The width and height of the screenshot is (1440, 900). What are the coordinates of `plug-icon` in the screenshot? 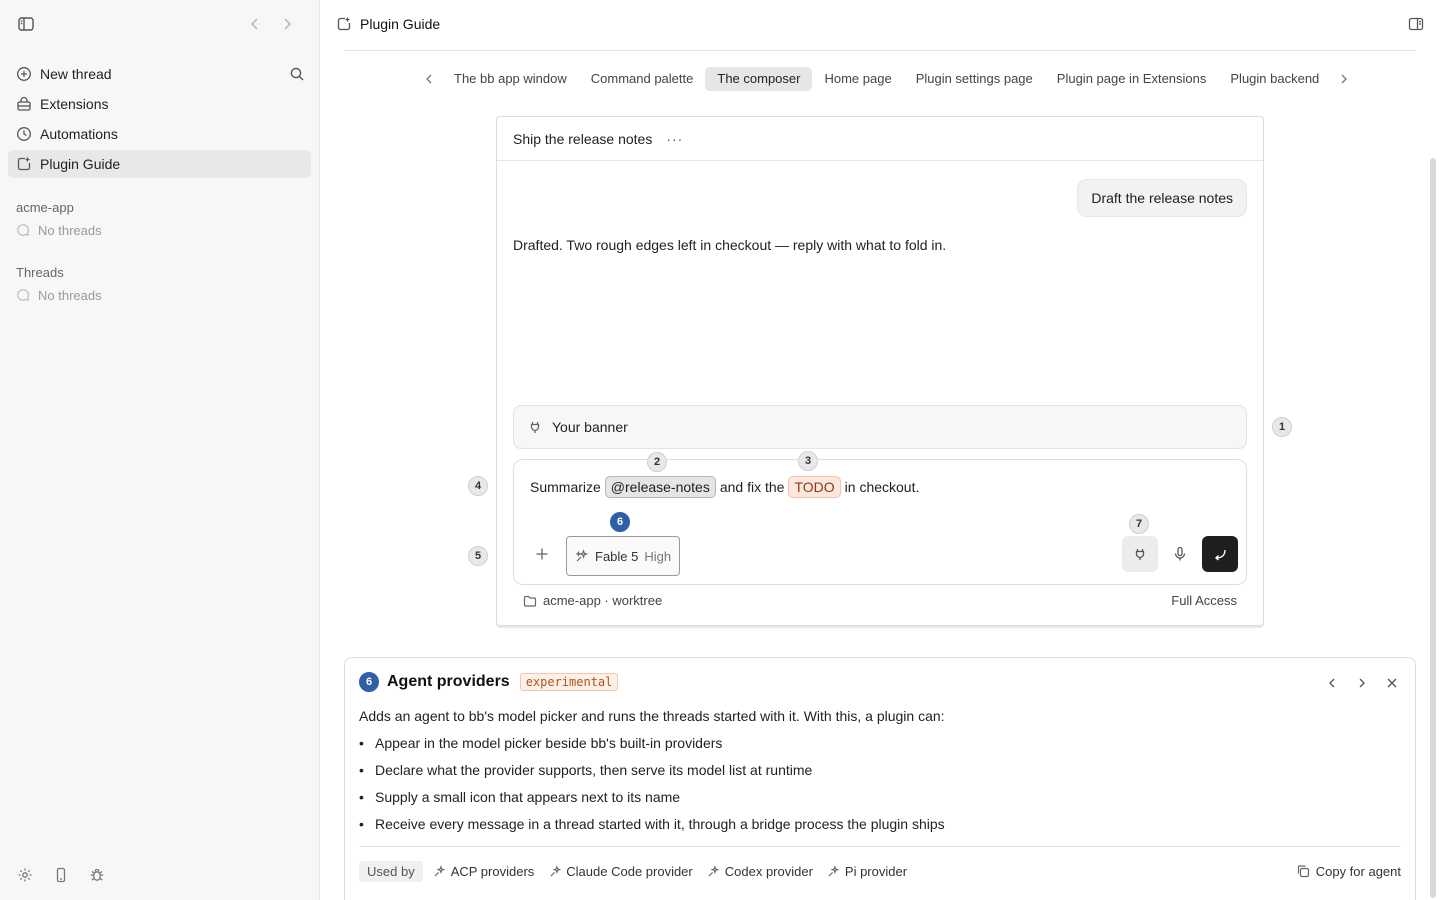 It's located at (535, 427).